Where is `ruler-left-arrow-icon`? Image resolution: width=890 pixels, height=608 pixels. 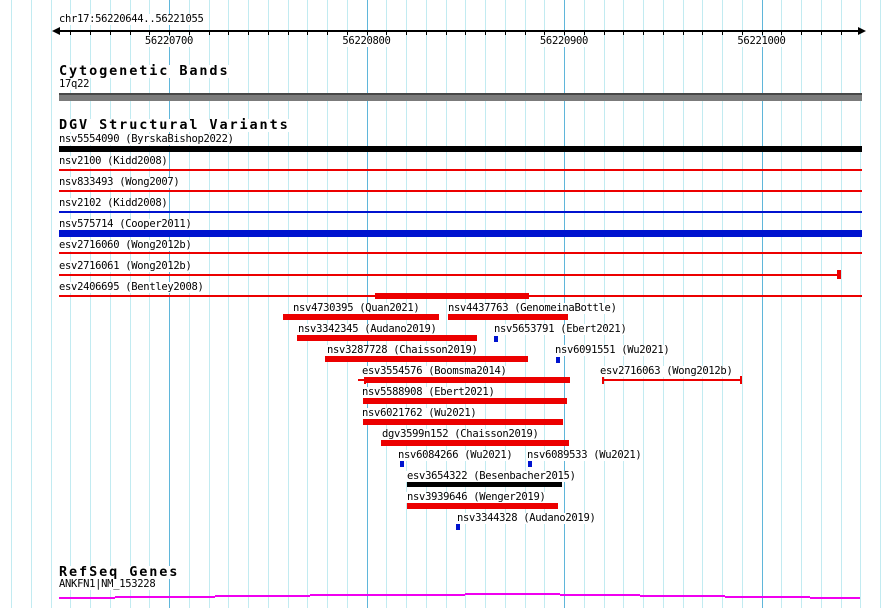
ruler-left-arrow-icon is located at coordinates (56, 31).